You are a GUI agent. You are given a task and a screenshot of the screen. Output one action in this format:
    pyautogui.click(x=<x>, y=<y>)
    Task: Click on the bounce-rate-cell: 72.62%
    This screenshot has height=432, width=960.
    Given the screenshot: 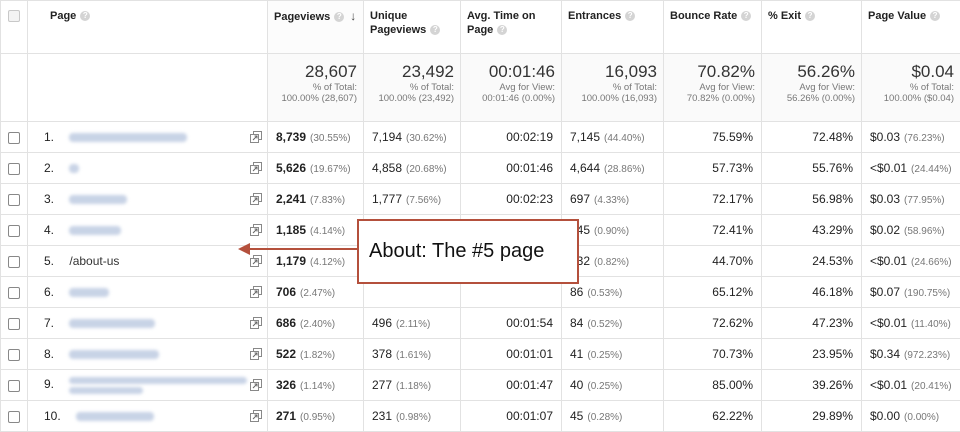 What is the action you would take?
    pyautogui.click(x=713, y=323)
    